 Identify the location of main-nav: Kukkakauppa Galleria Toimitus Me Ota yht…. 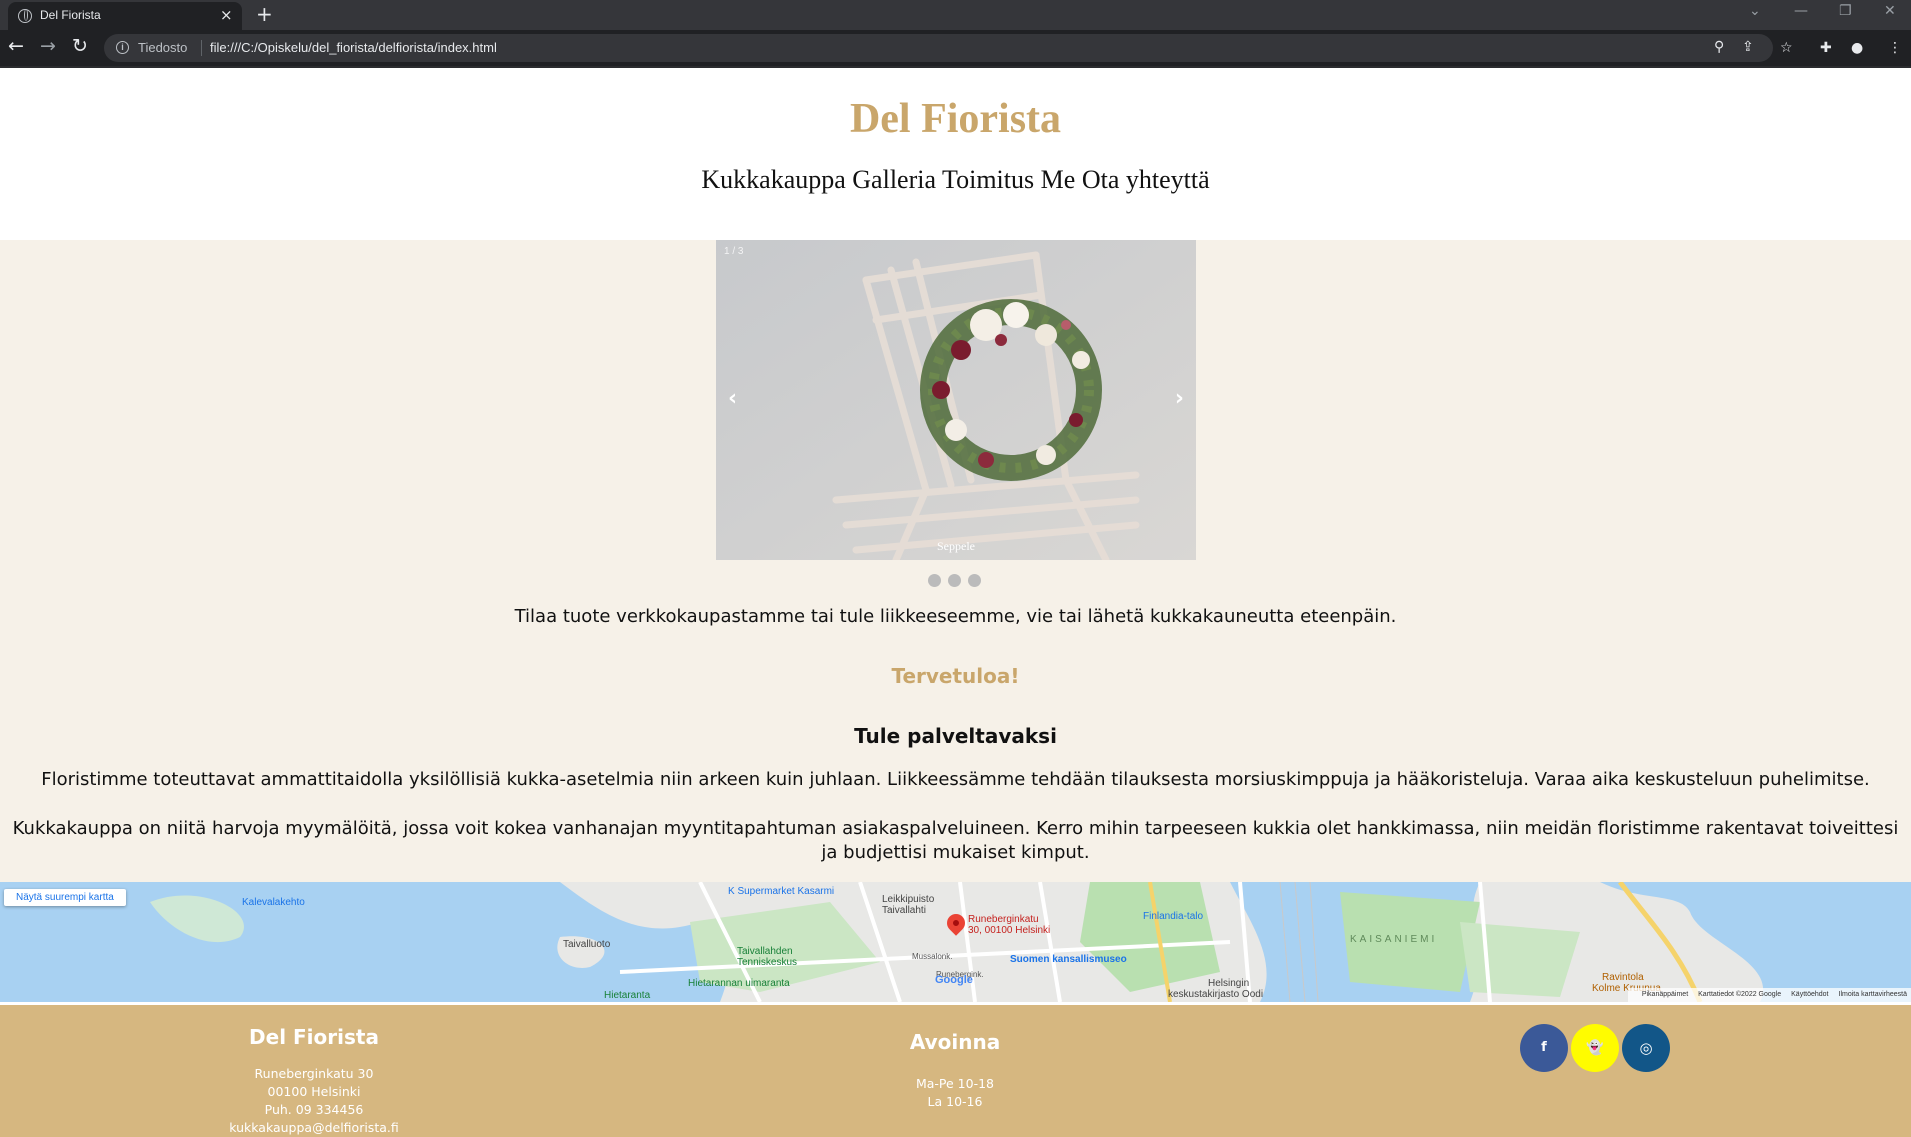
(955, 180).